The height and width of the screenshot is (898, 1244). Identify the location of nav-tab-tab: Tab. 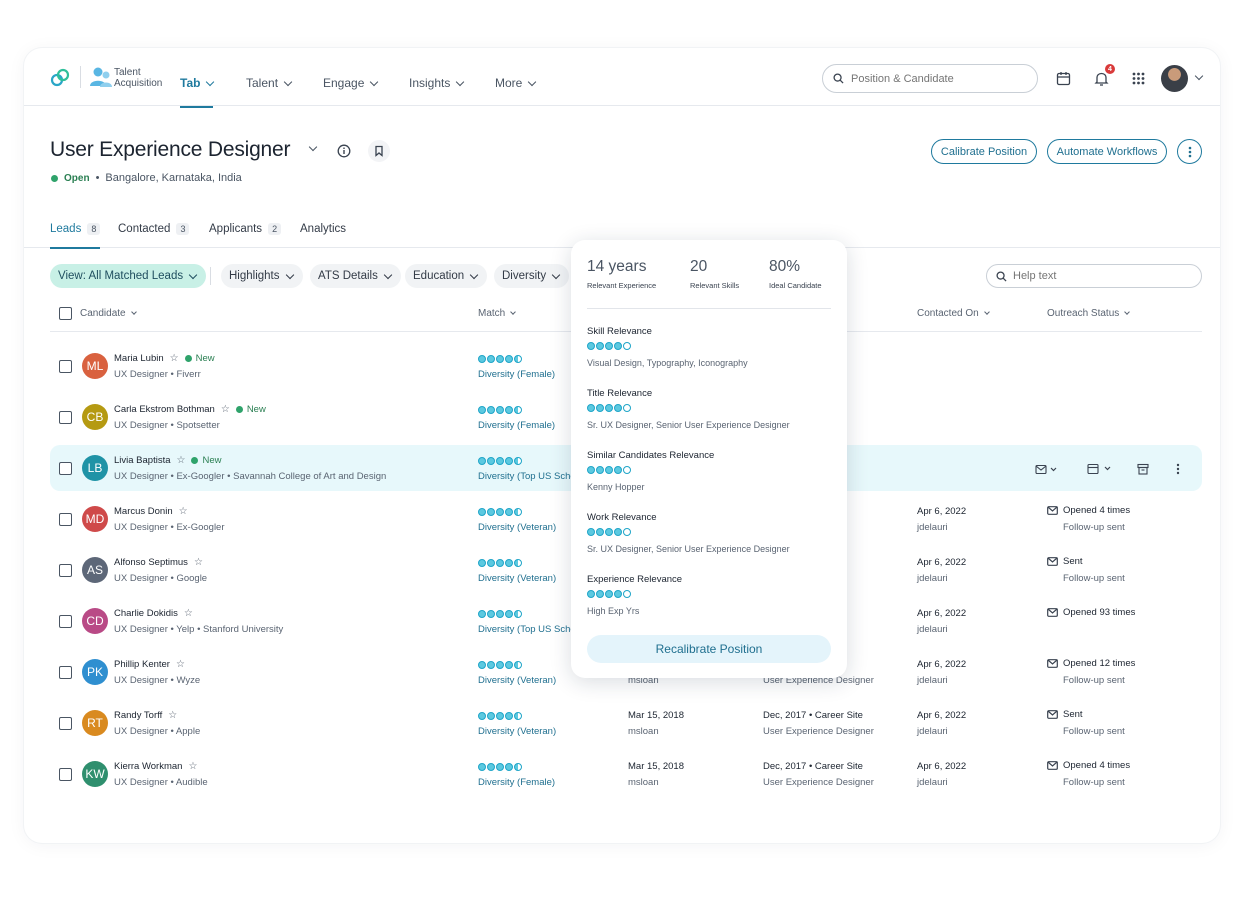
(197, 92).